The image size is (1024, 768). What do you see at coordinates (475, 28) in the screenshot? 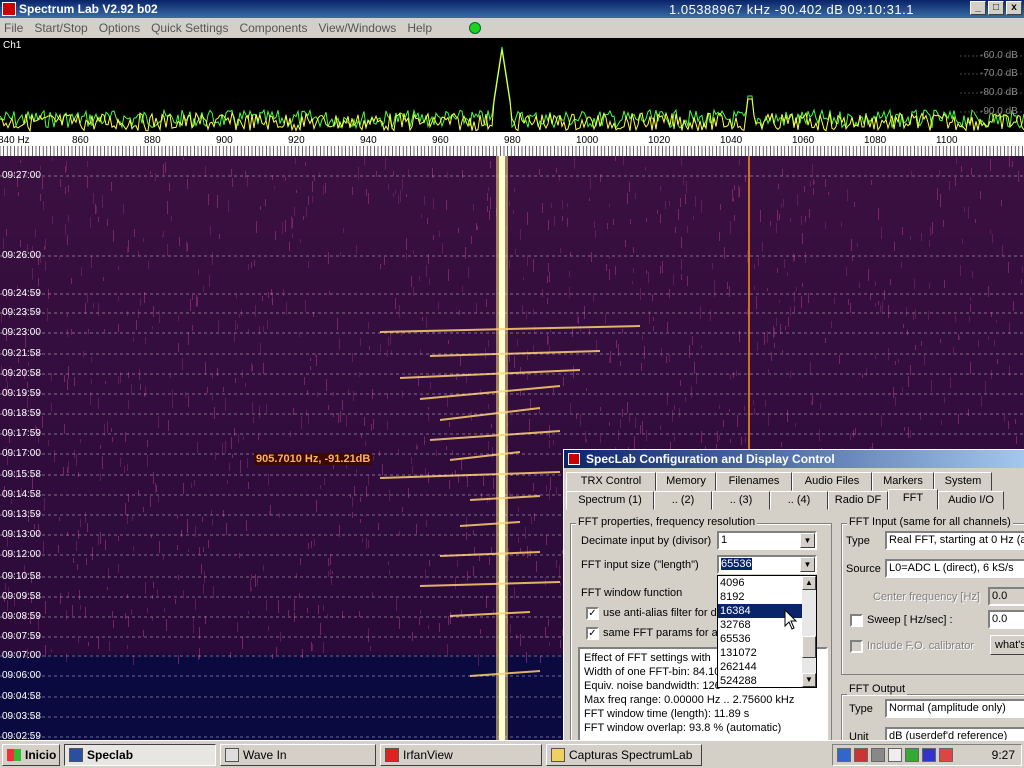
I see `run-status-icon` at bounding box center [475, 28].